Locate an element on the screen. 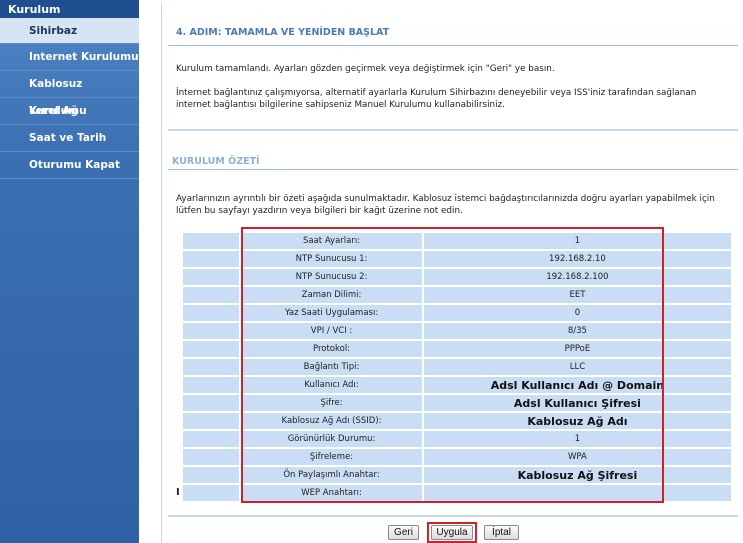  row-label: VPI / VCI : is located at coordinates (331, 331).